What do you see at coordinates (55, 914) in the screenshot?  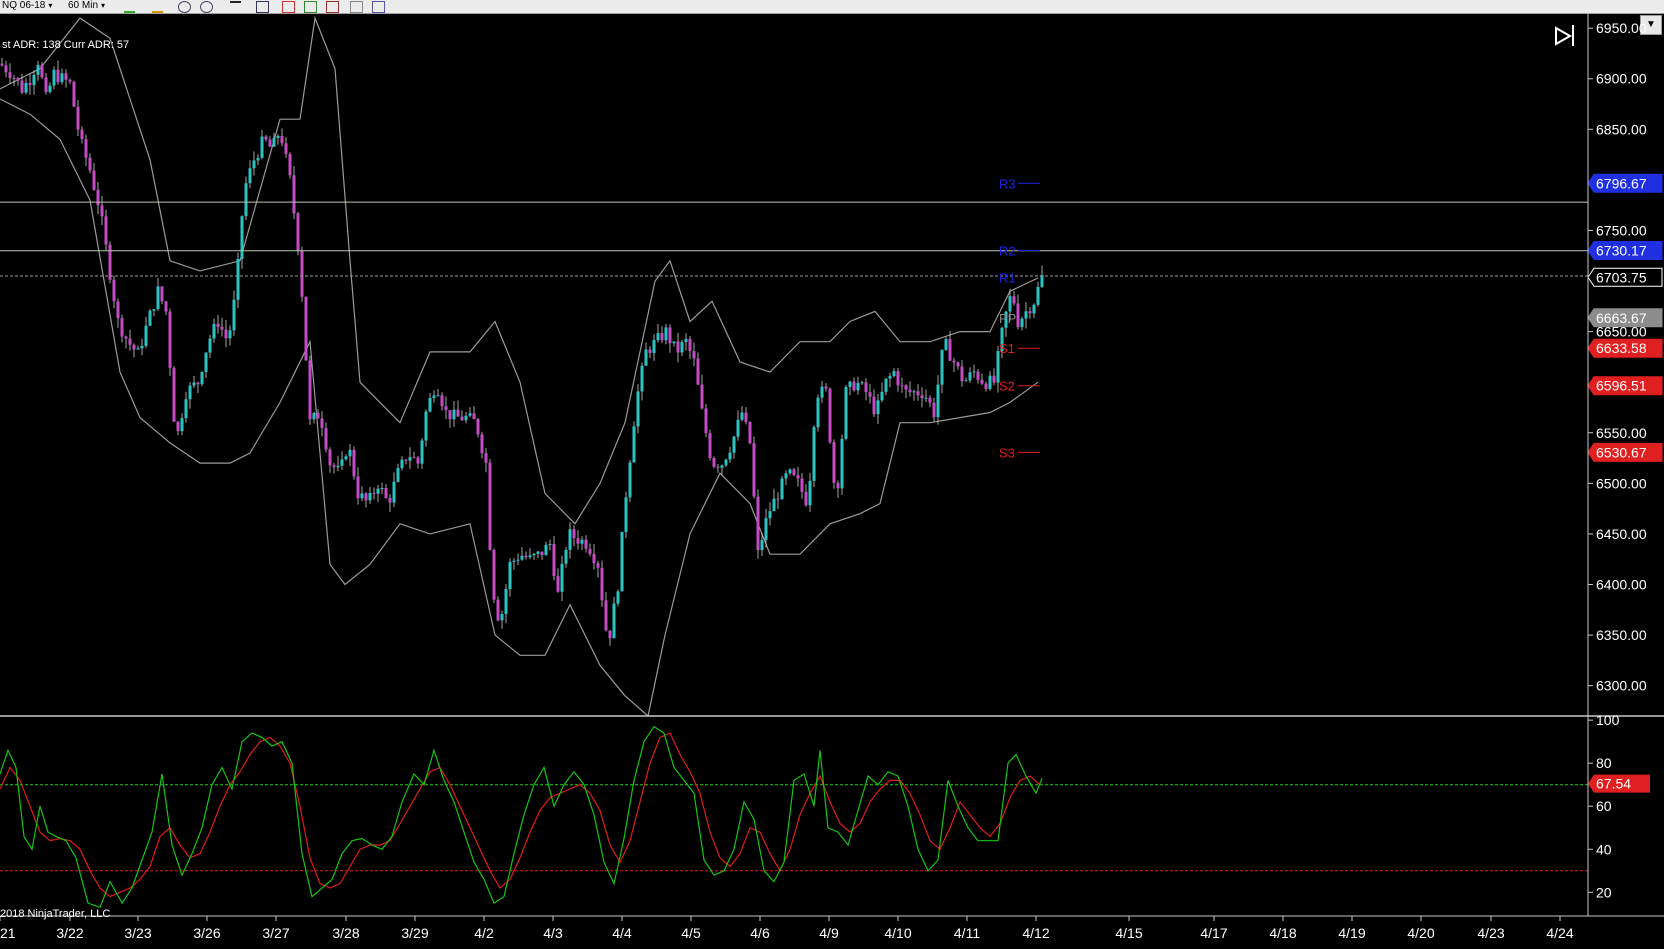 I see `copyright-text: 2018 NinjaTrader, LLC` at bounding box center [55, 914].